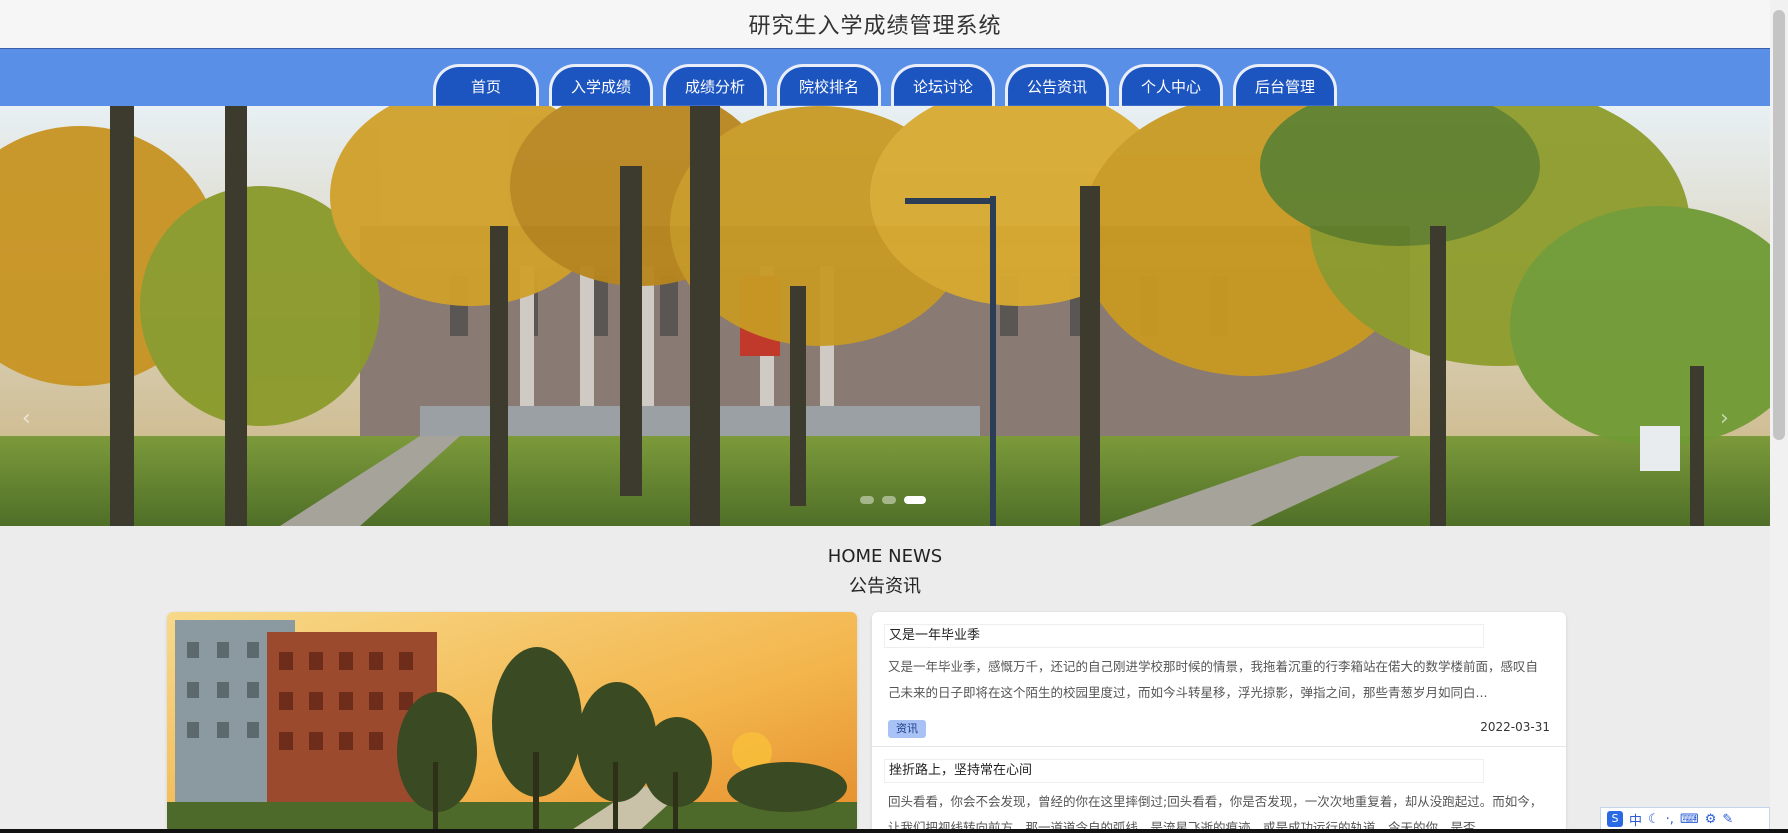  I want to click on carousel-indicators, so click(893, 500).